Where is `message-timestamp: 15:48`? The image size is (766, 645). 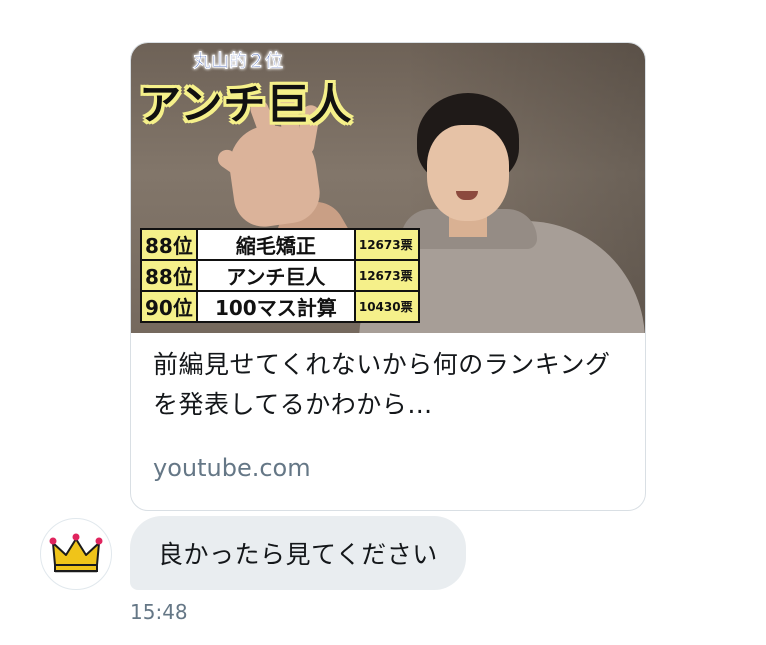
message-timestamp: 15:48 is located at coordinates (159, 612).